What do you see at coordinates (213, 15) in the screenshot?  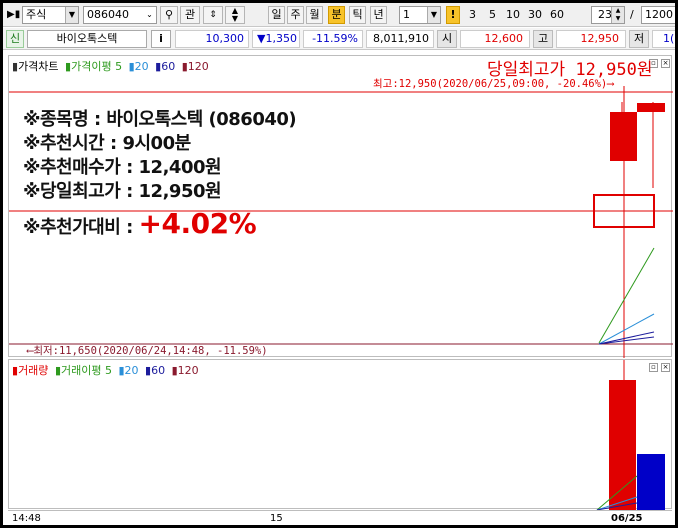 I see `sort-icon: ⇕` at bounding box center [213, 15].